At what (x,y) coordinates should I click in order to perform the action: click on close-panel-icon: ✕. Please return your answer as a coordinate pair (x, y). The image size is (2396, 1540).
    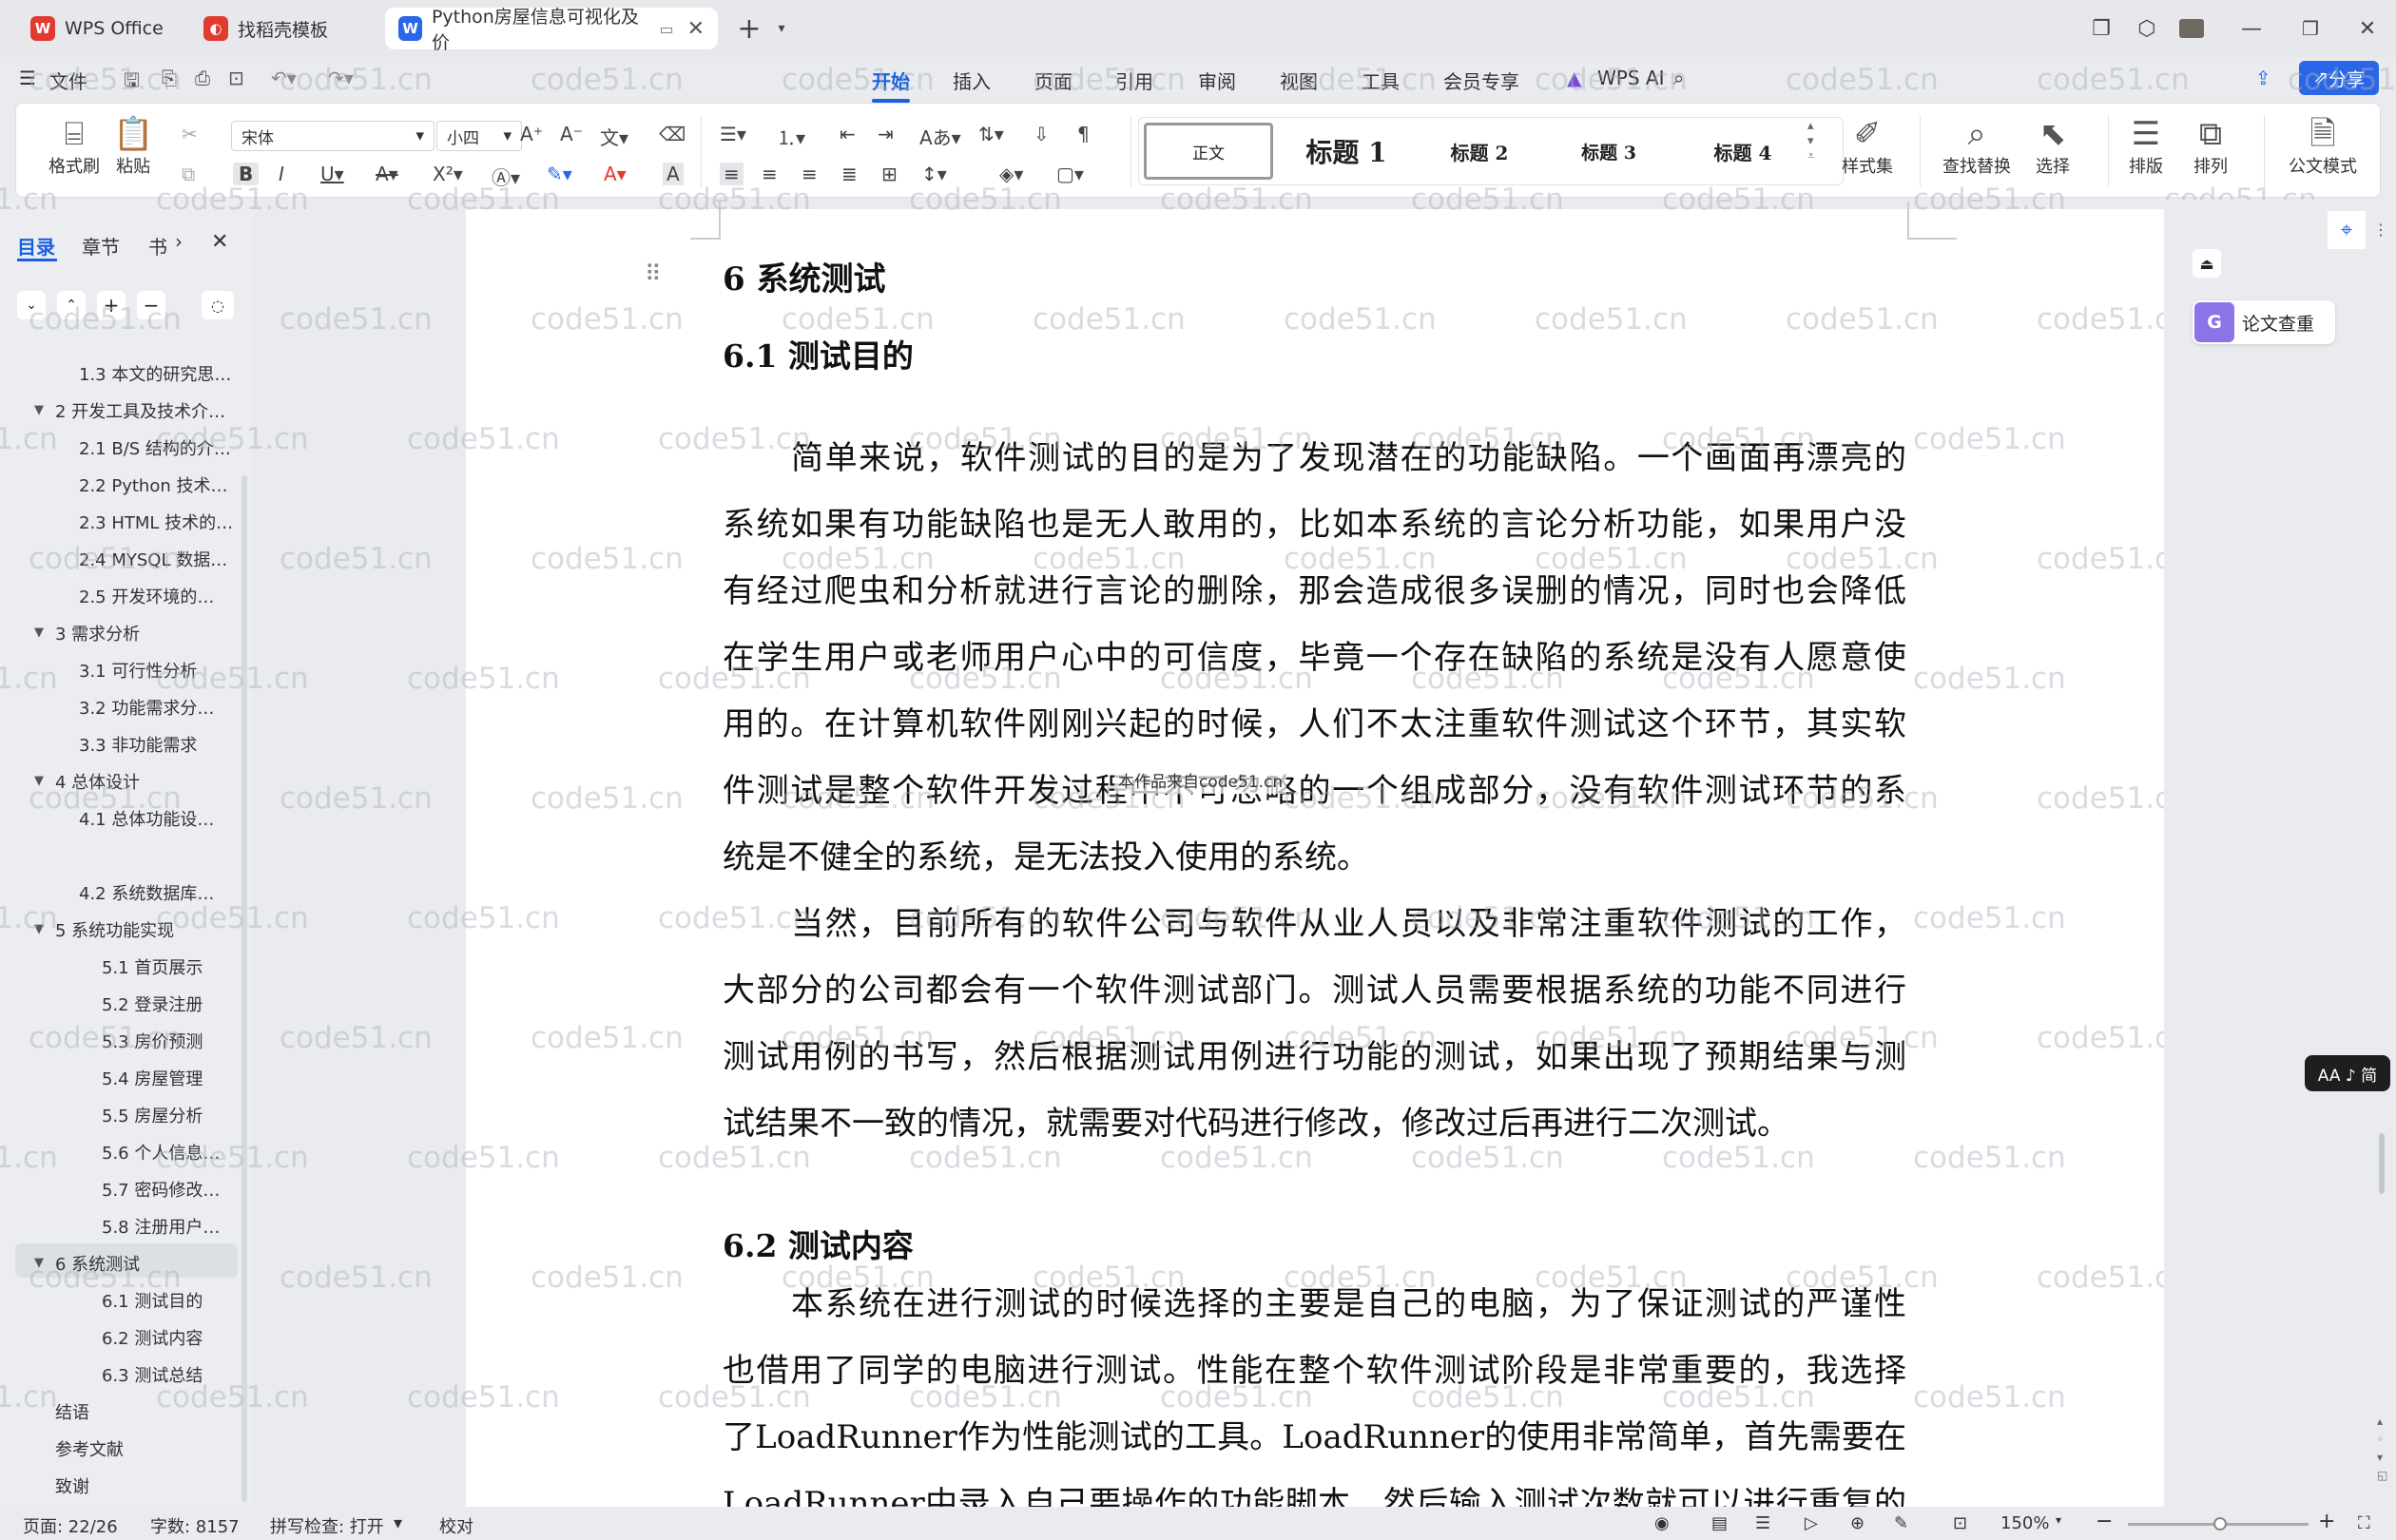
    Looking at the image, I should click on (219, 242).